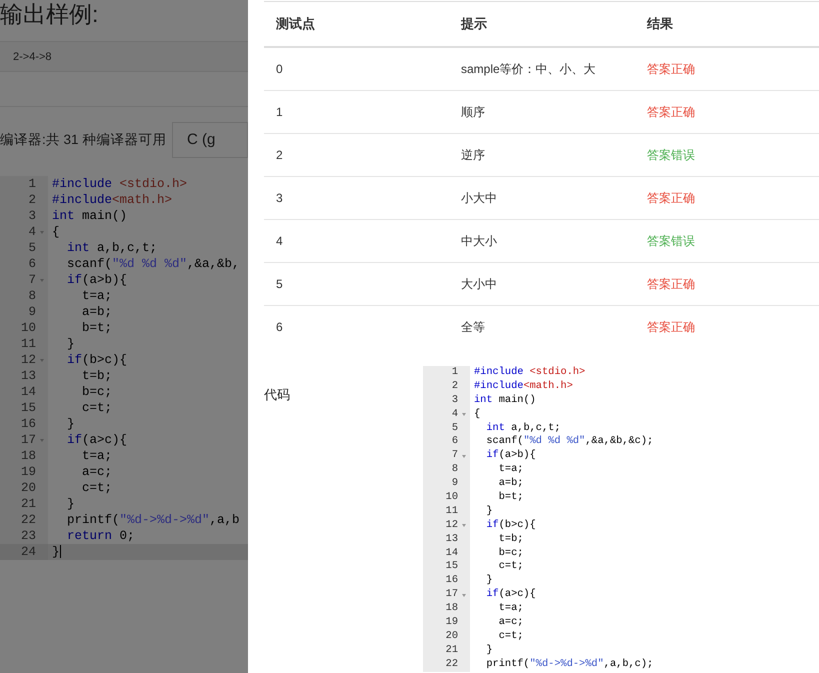 This screenshot has height=673, width=819. What do you see at coordinates (32, 56) in the screenshot?
I see `sample-output-text: 2->4->8` at bounding box center [32, 56].